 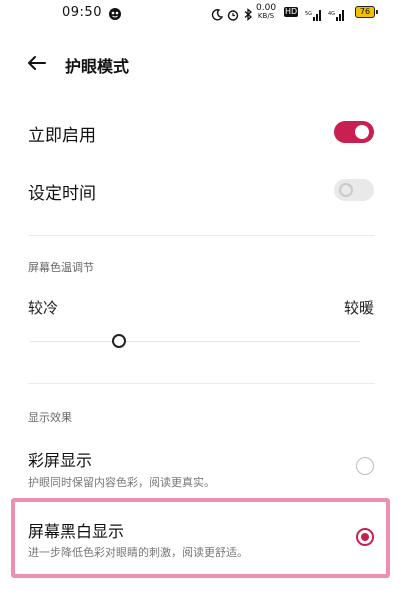 I want to click on status-bar: 09:50 0.00 KB/S HD 5G 4G 76, so click(x=204, y=15).